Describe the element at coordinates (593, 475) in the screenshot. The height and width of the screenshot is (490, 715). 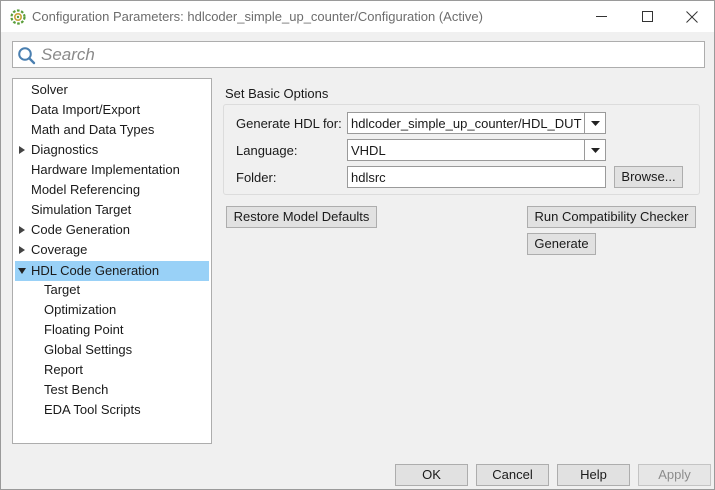
I see `help-button: Help` at that location.